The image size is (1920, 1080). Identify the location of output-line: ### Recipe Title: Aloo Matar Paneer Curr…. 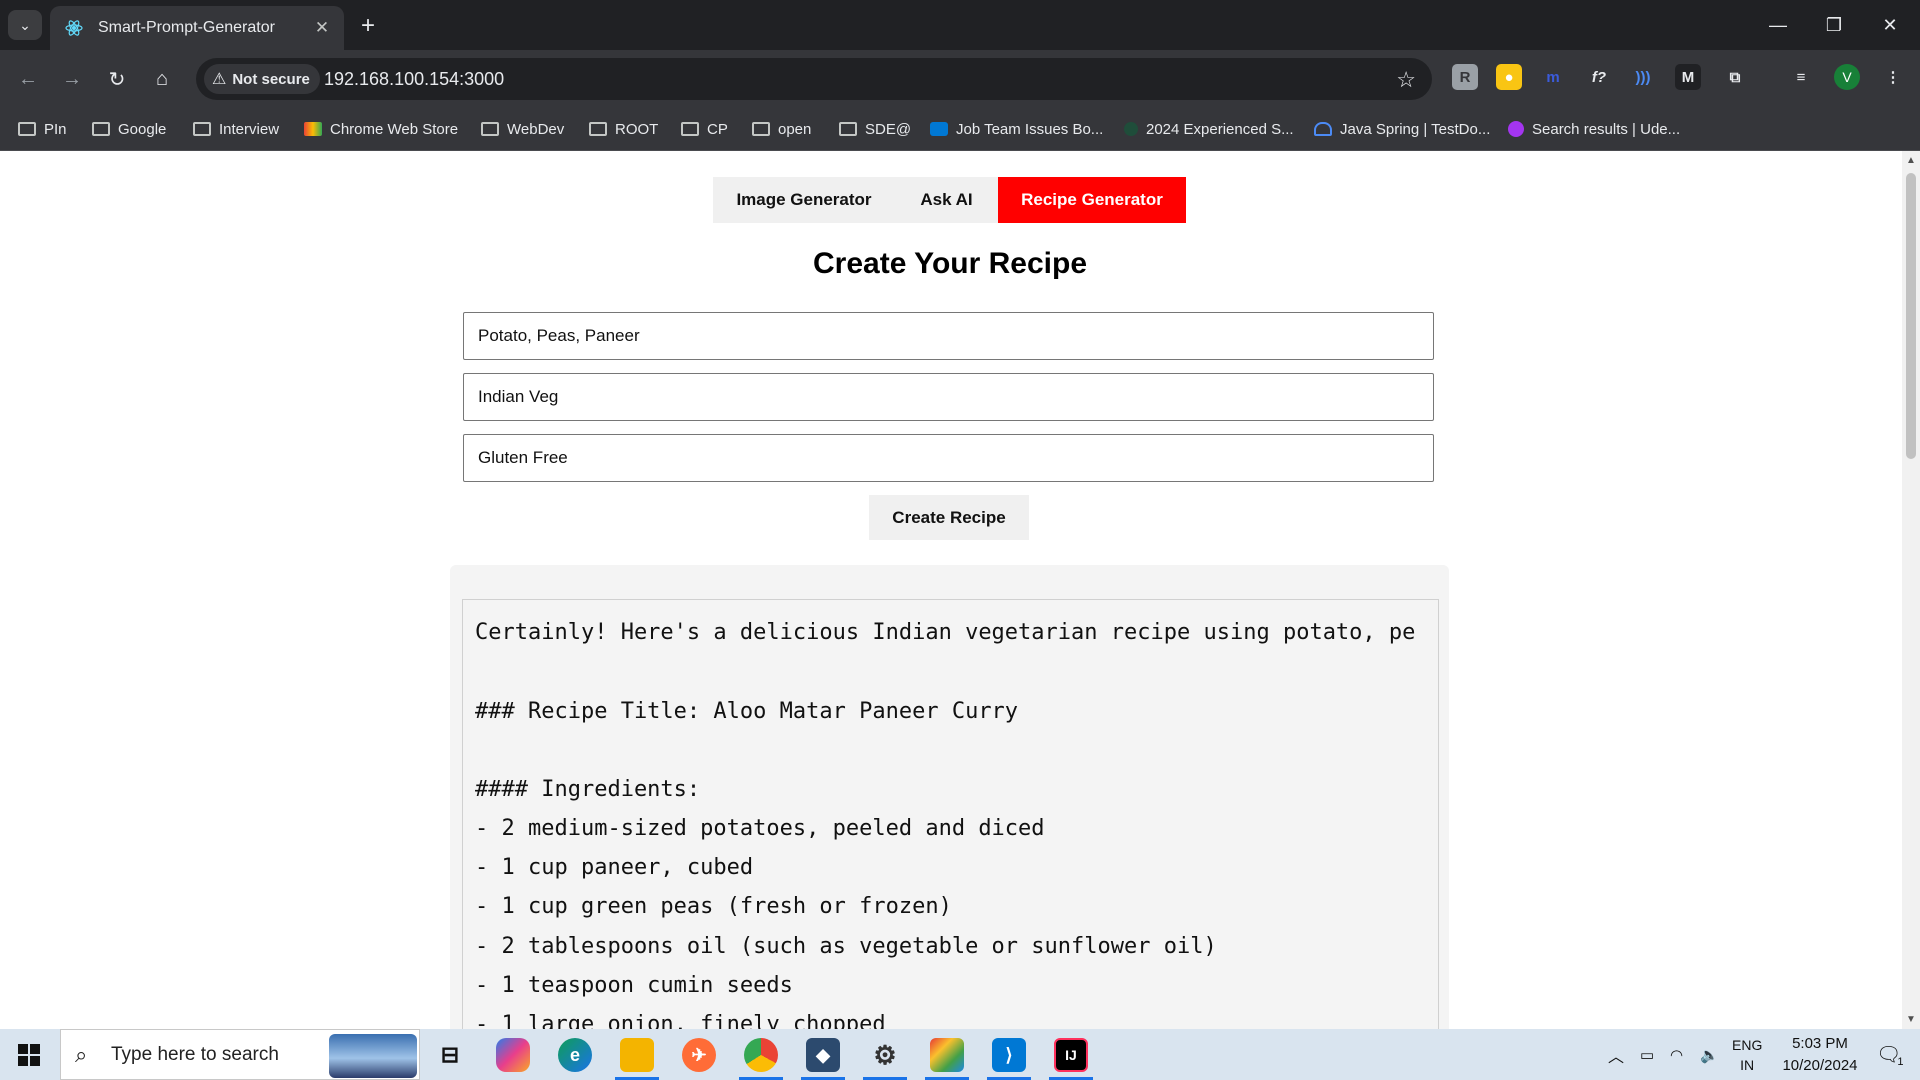
(747, 711).